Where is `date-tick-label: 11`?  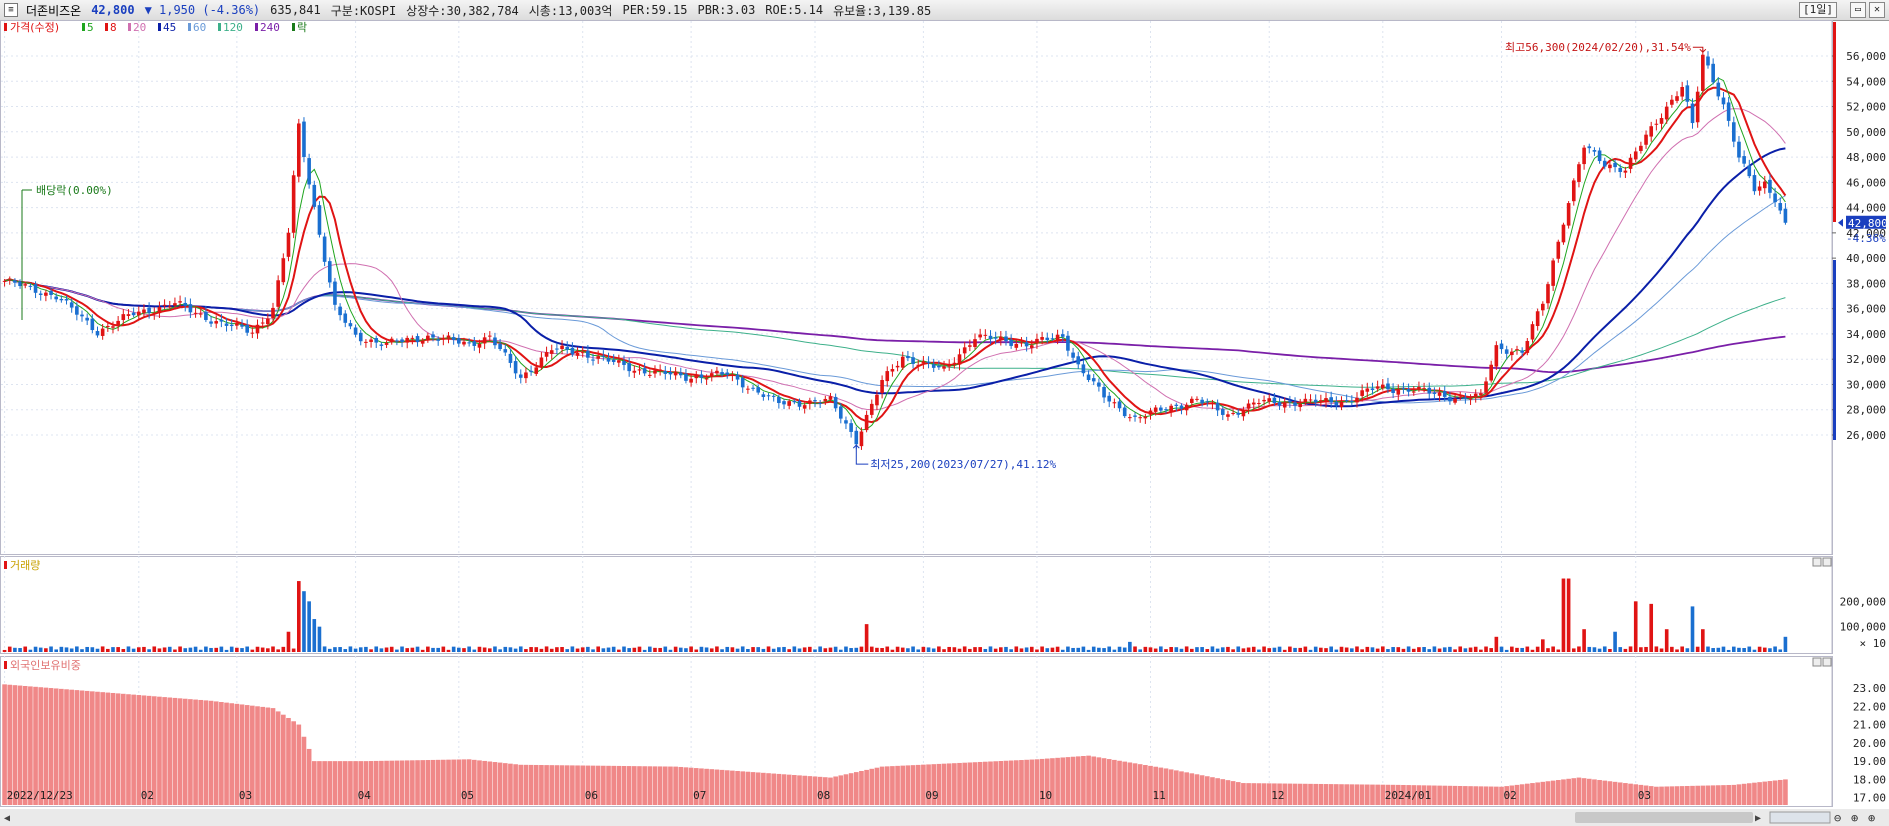 date-tick-label: 11 is located at coordinates (1159, 795).